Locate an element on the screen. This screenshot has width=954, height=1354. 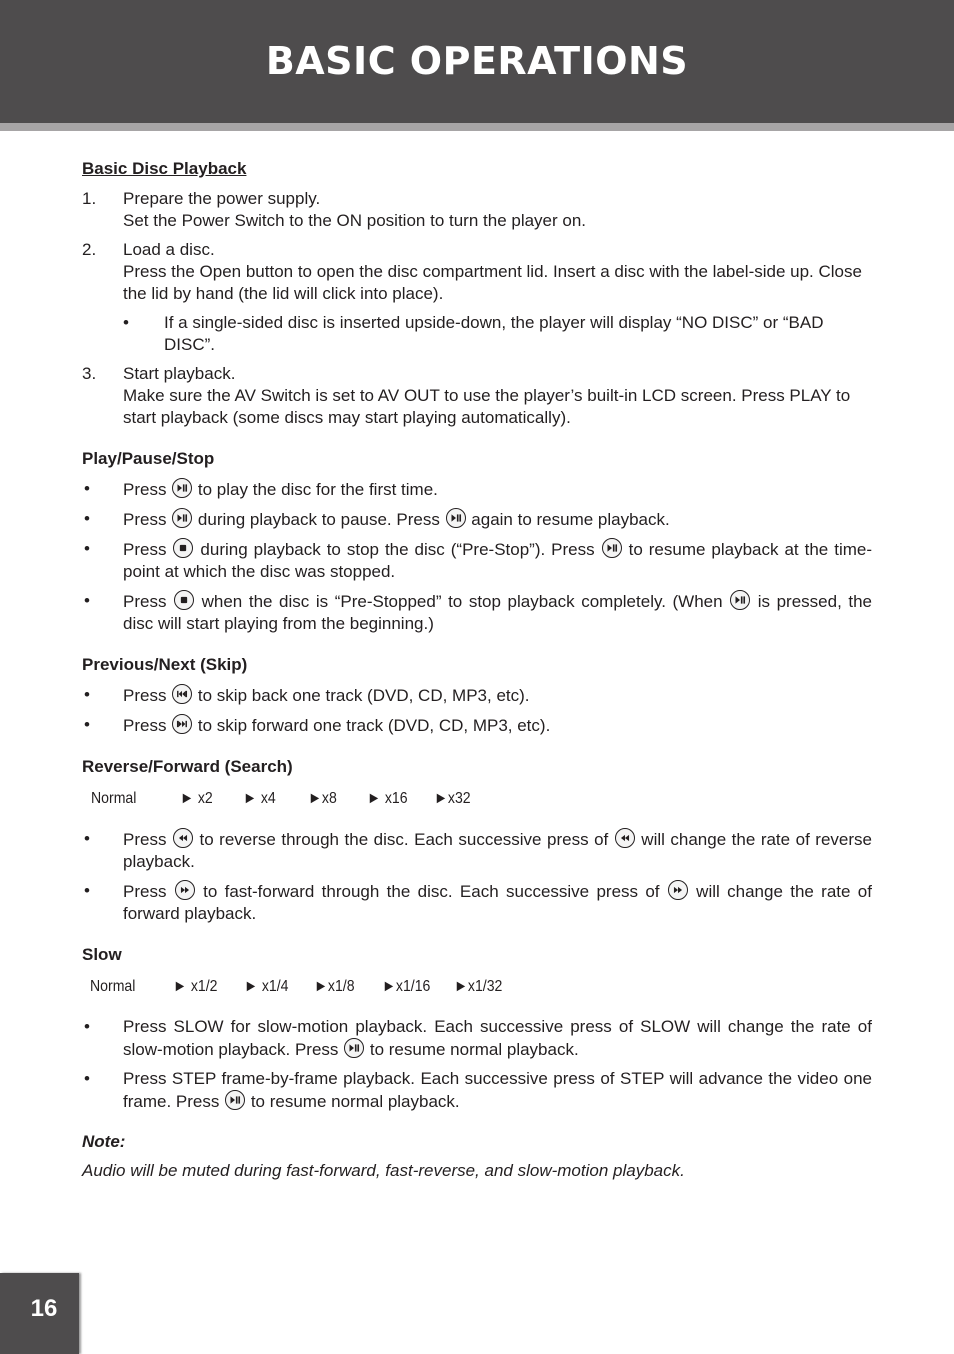
skip-next-icon is located at coordinates (182, 724).